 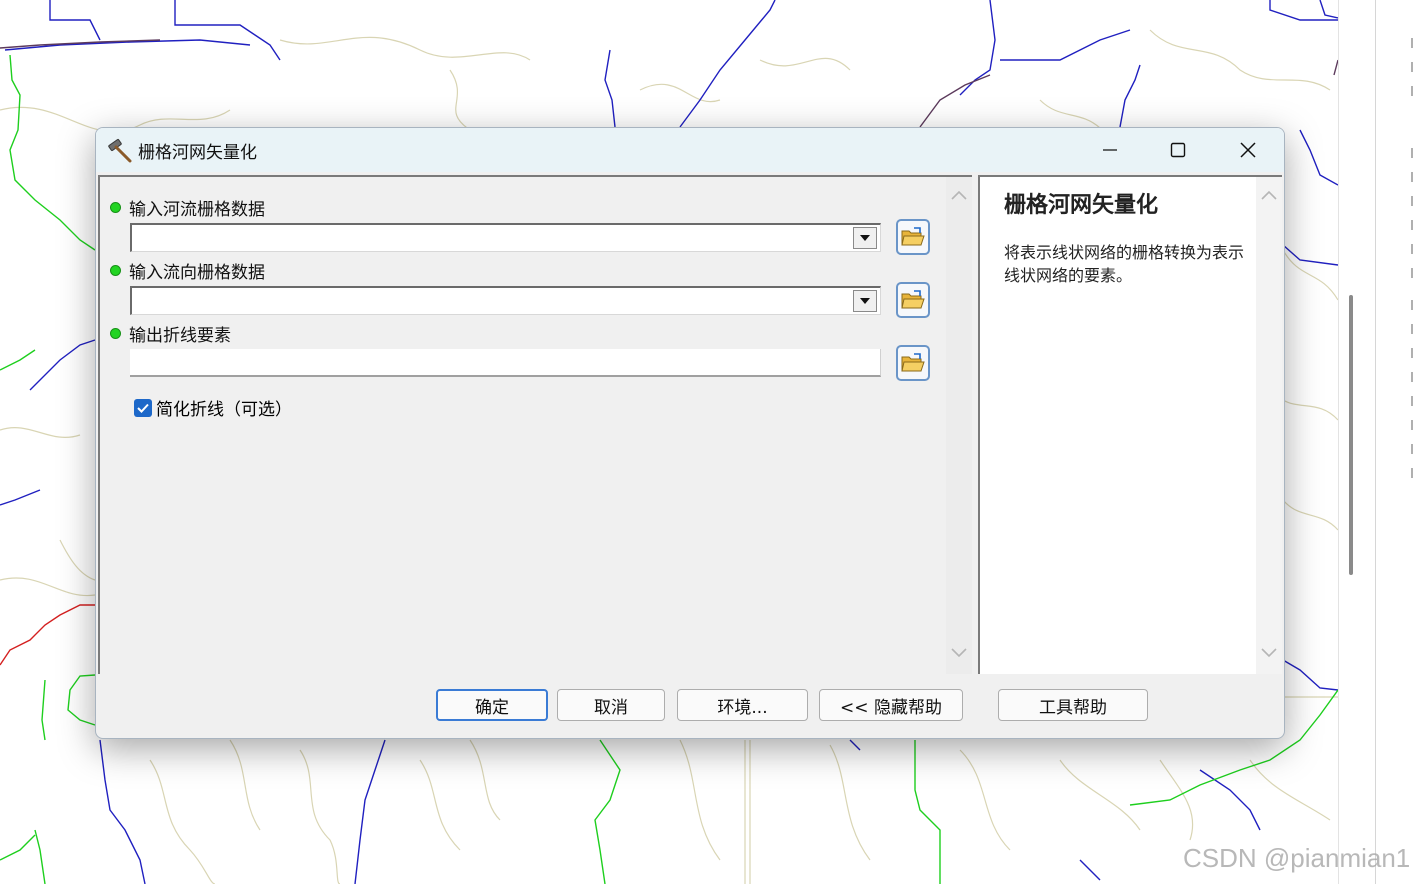 I want to click on simplify-polylines-option: 简化折线（可选）, so click(x=213, y=407).